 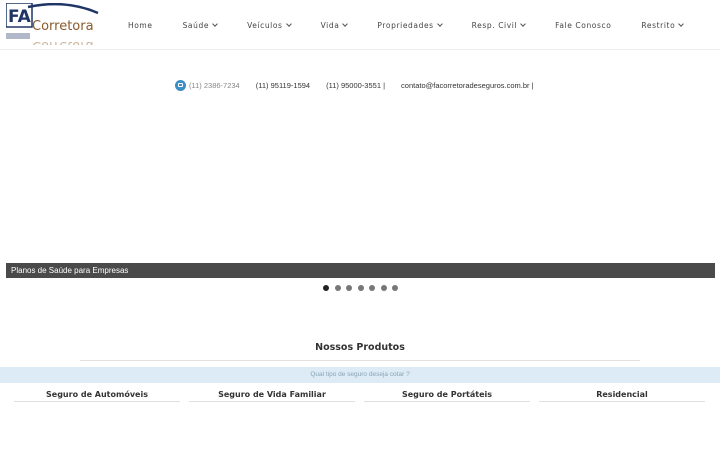 I want to click on phone-mobile-2: (11) 95000-3551 |, so click(x=355, y=85).